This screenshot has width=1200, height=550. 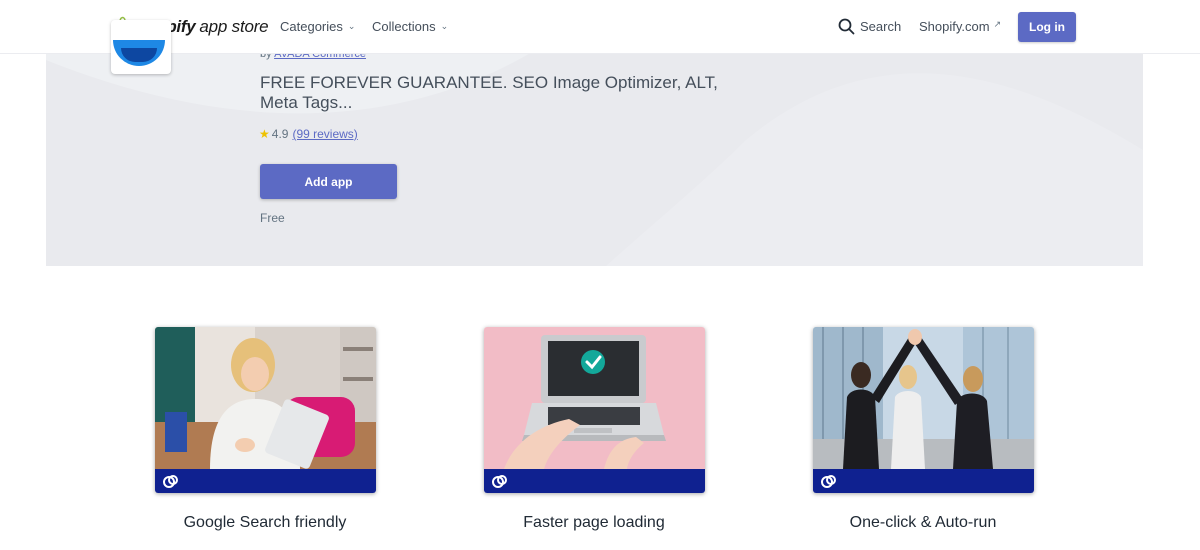 I want to click on nav-categories: Categories ⌄, so click(x=317, y=26).